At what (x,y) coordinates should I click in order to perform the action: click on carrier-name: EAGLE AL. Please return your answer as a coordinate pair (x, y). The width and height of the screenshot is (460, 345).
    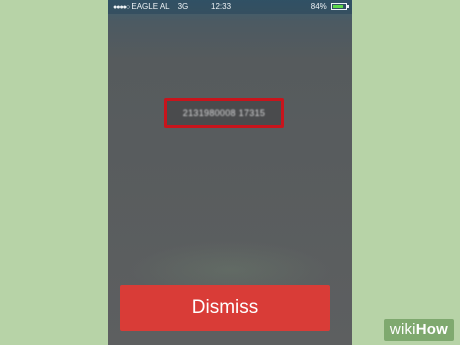
    Looking at the image, I should click on (150, 6).